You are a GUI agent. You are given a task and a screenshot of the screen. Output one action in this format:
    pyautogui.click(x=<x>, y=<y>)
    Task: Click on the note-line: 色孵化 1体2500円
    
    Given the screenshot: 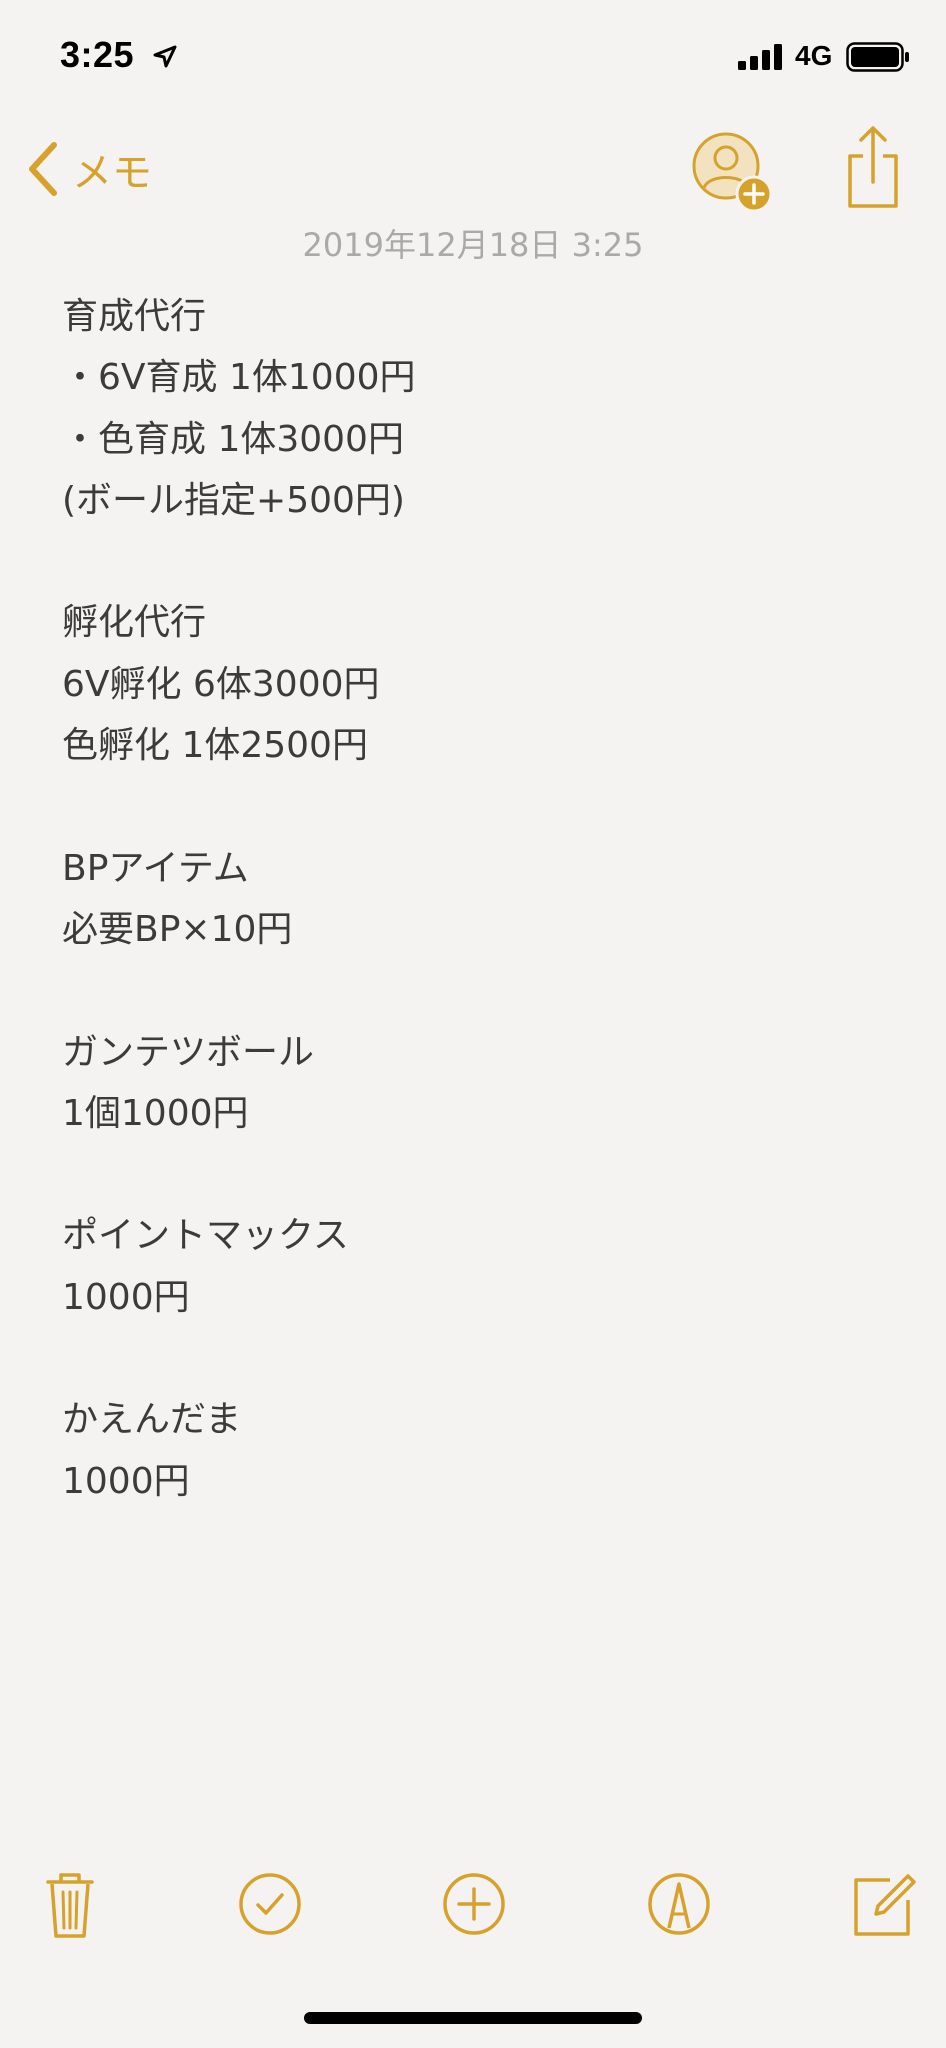 What is the action you would take?
    pyautogui.click(x=215, y=746)
    